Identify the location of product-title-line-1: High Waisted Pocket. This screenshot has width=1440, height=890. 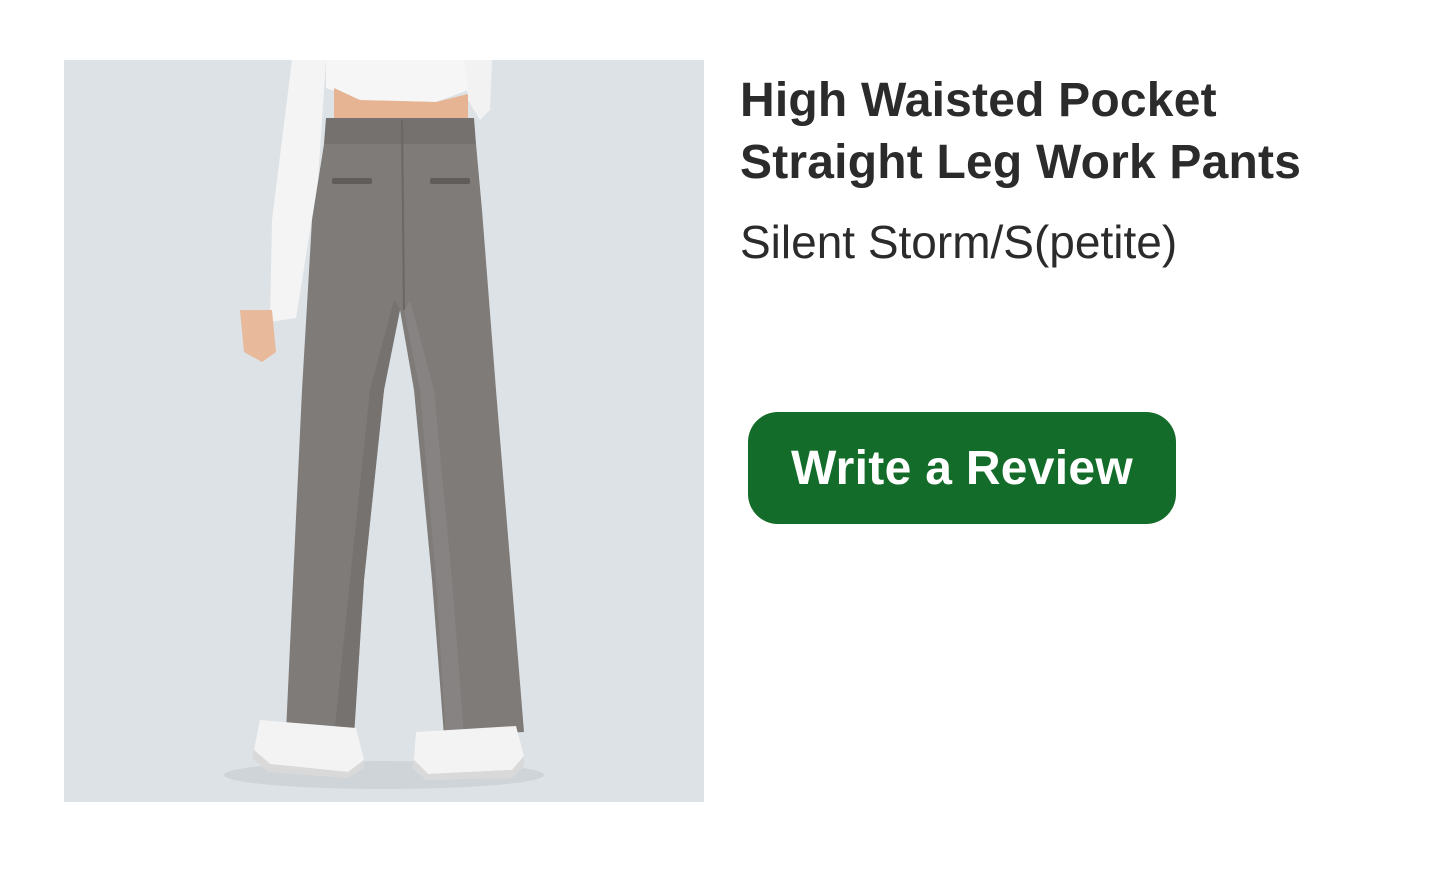
(978, 100).